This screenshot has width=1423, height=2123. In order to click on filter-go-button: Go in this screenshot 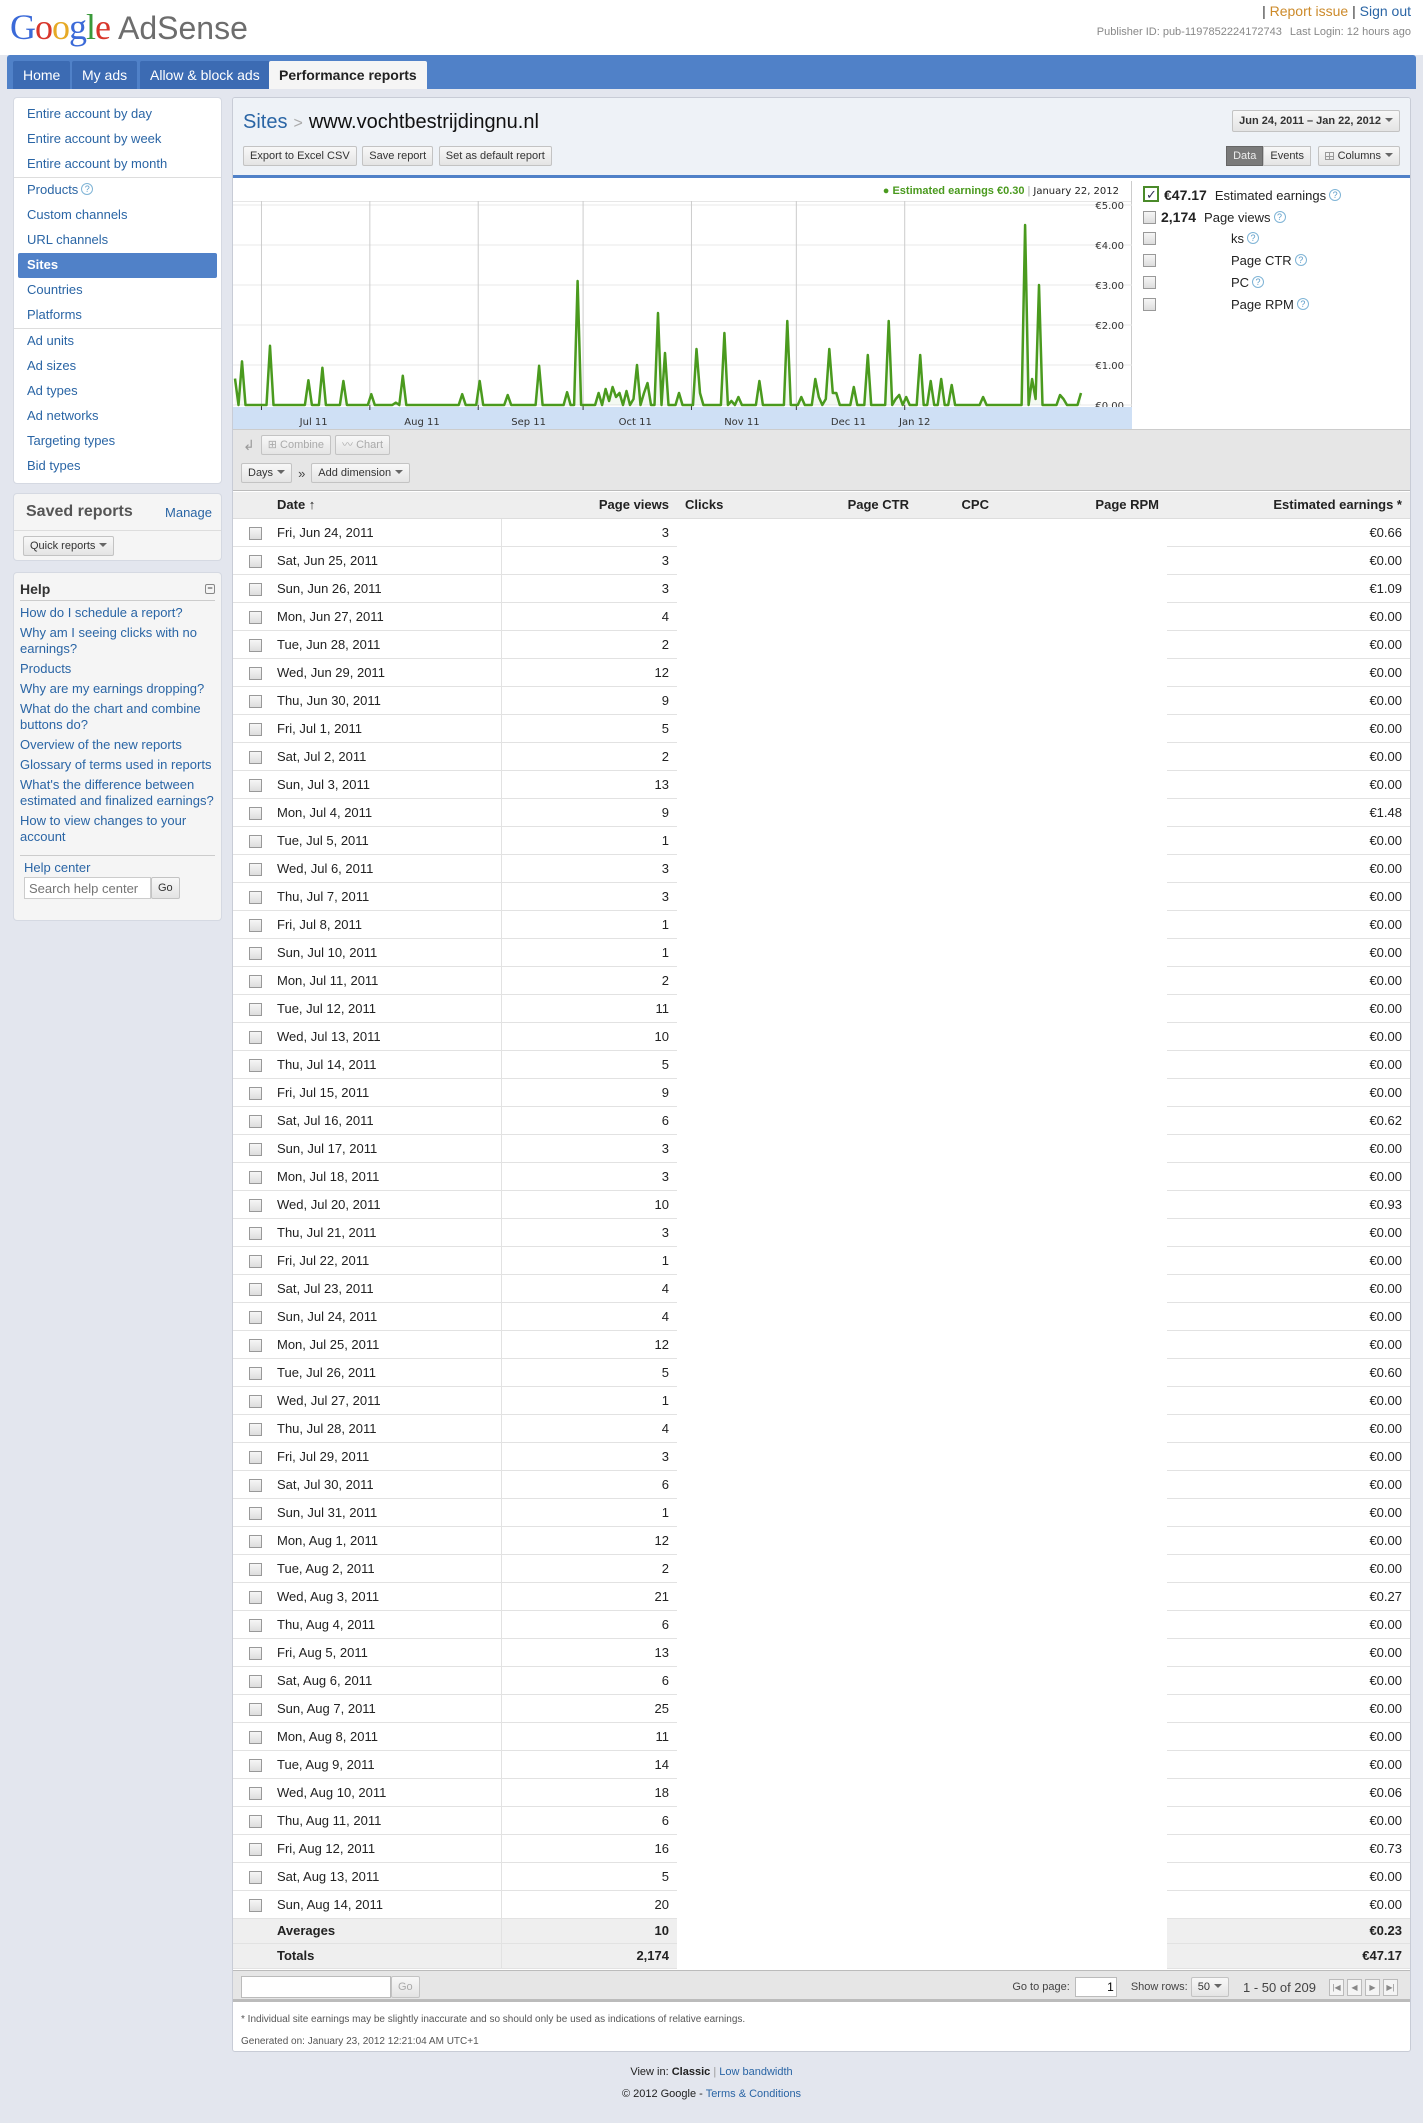, I will do `click(405, 1987)`.